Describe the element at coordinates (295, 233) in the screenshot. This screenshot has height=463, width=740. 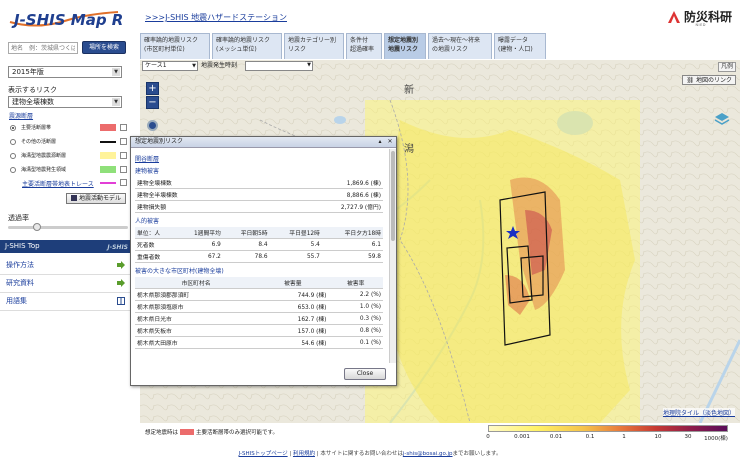
I see `column-header: 平日昼12時` at that location.